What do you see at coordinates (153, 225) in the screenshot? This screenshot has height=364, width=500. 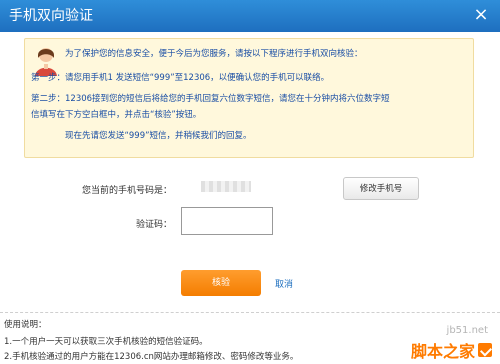 I see `verification-code-label: 验证码：` at bounding box center [153, 225].